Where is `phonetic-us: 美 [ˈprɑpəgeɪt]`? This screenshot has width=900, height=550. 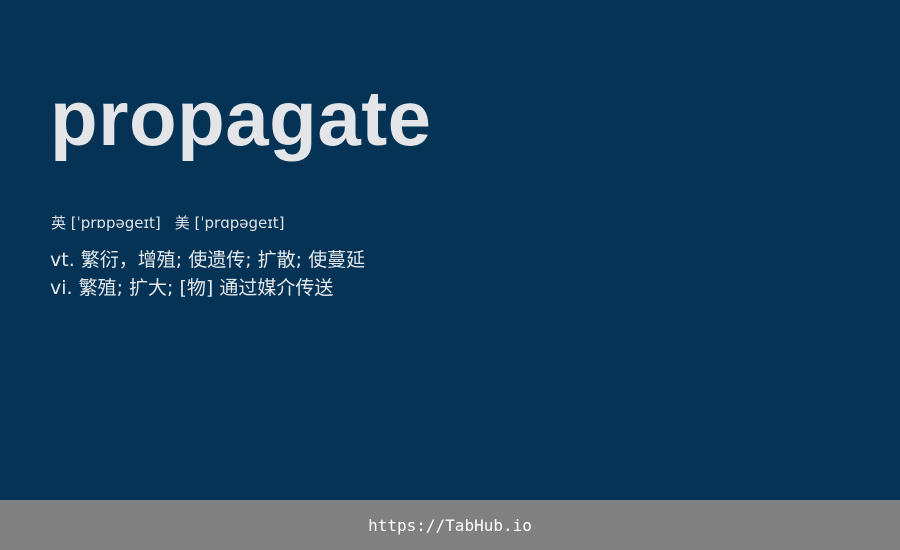
phonetic-us: 美 [ˈprɑpəgeɪt] is located at coordinates (229, 223).